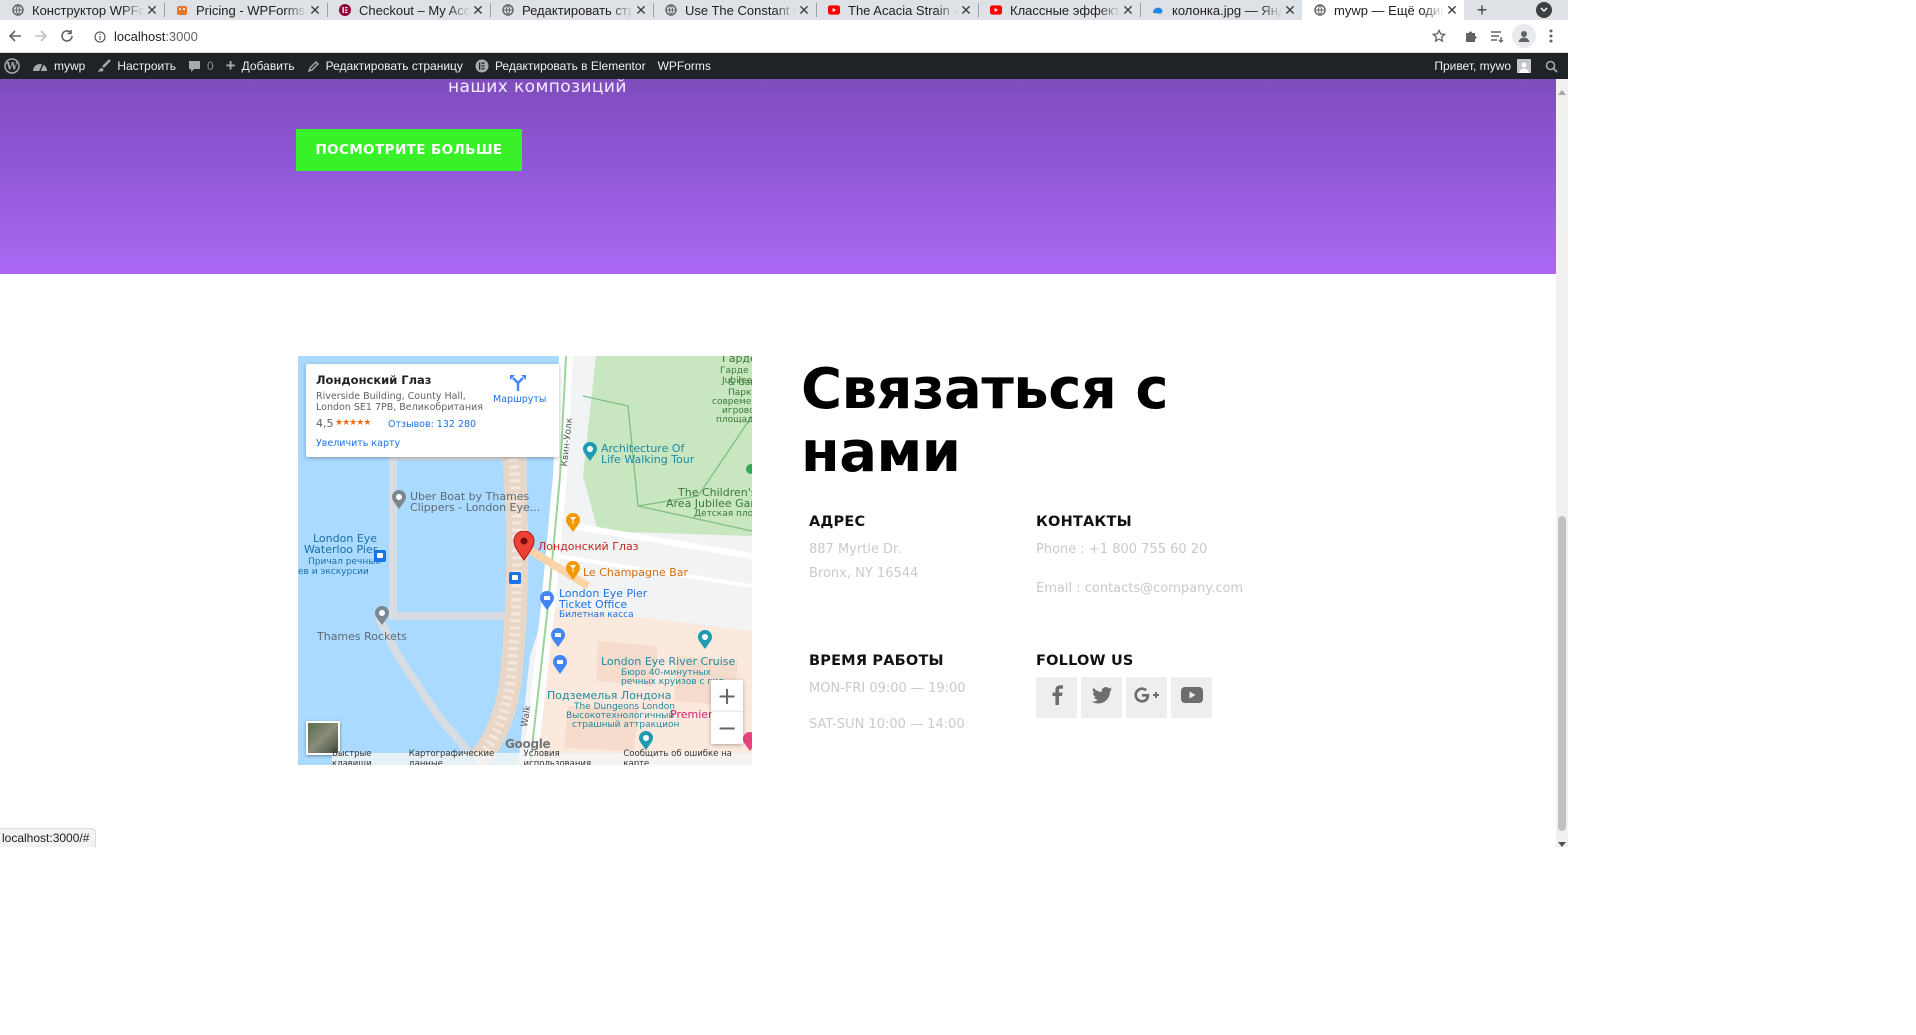  I want to click on admin-customize-link: Настроить, so click(136, 66).